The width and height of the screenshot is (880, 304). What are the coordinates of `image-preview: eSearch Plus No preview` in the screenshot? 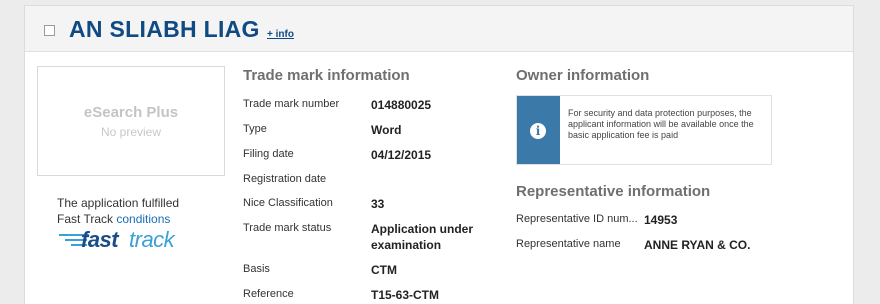 It's located at (131, 121).